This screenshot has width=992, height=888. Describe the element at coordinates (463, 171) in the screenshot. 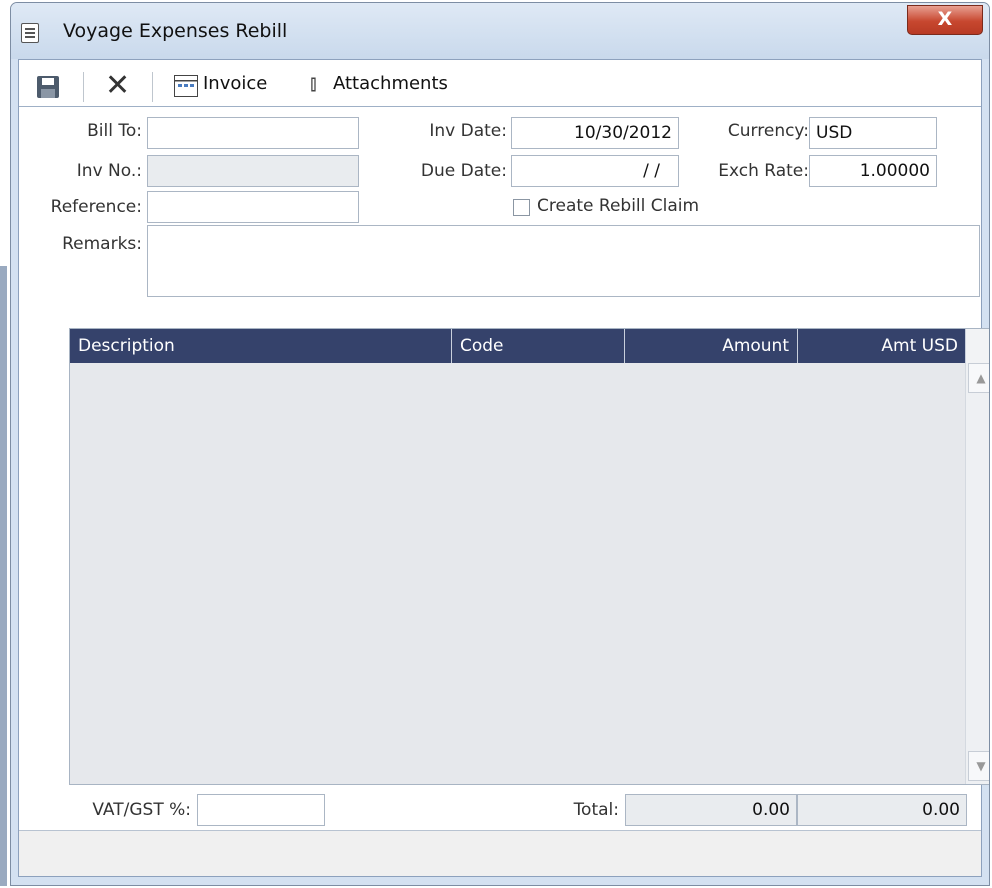

I see `due-date-label: Due Date:` at that location.